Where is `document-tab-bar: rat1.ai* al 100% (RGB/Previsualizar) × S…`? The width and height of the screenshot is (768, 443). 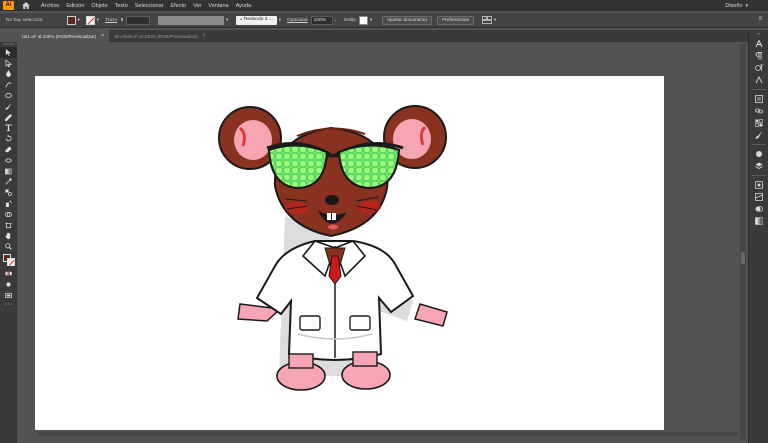
document-tab-bar: rat1.ai* al 100% (RGB/Previsualizar) × S… is located at coordinates (392, 36).